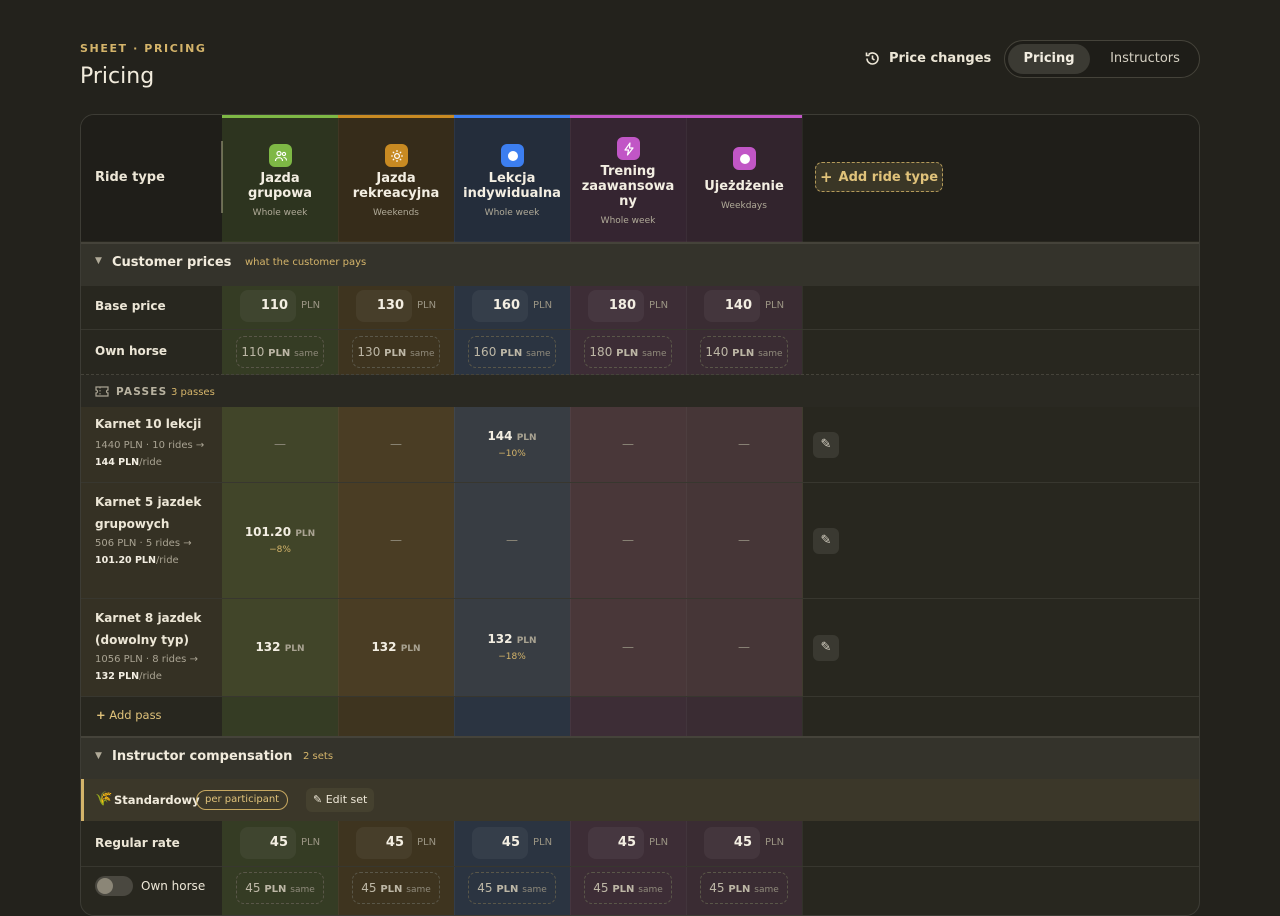  I want to click on ticket-icon, so click(102, 391).